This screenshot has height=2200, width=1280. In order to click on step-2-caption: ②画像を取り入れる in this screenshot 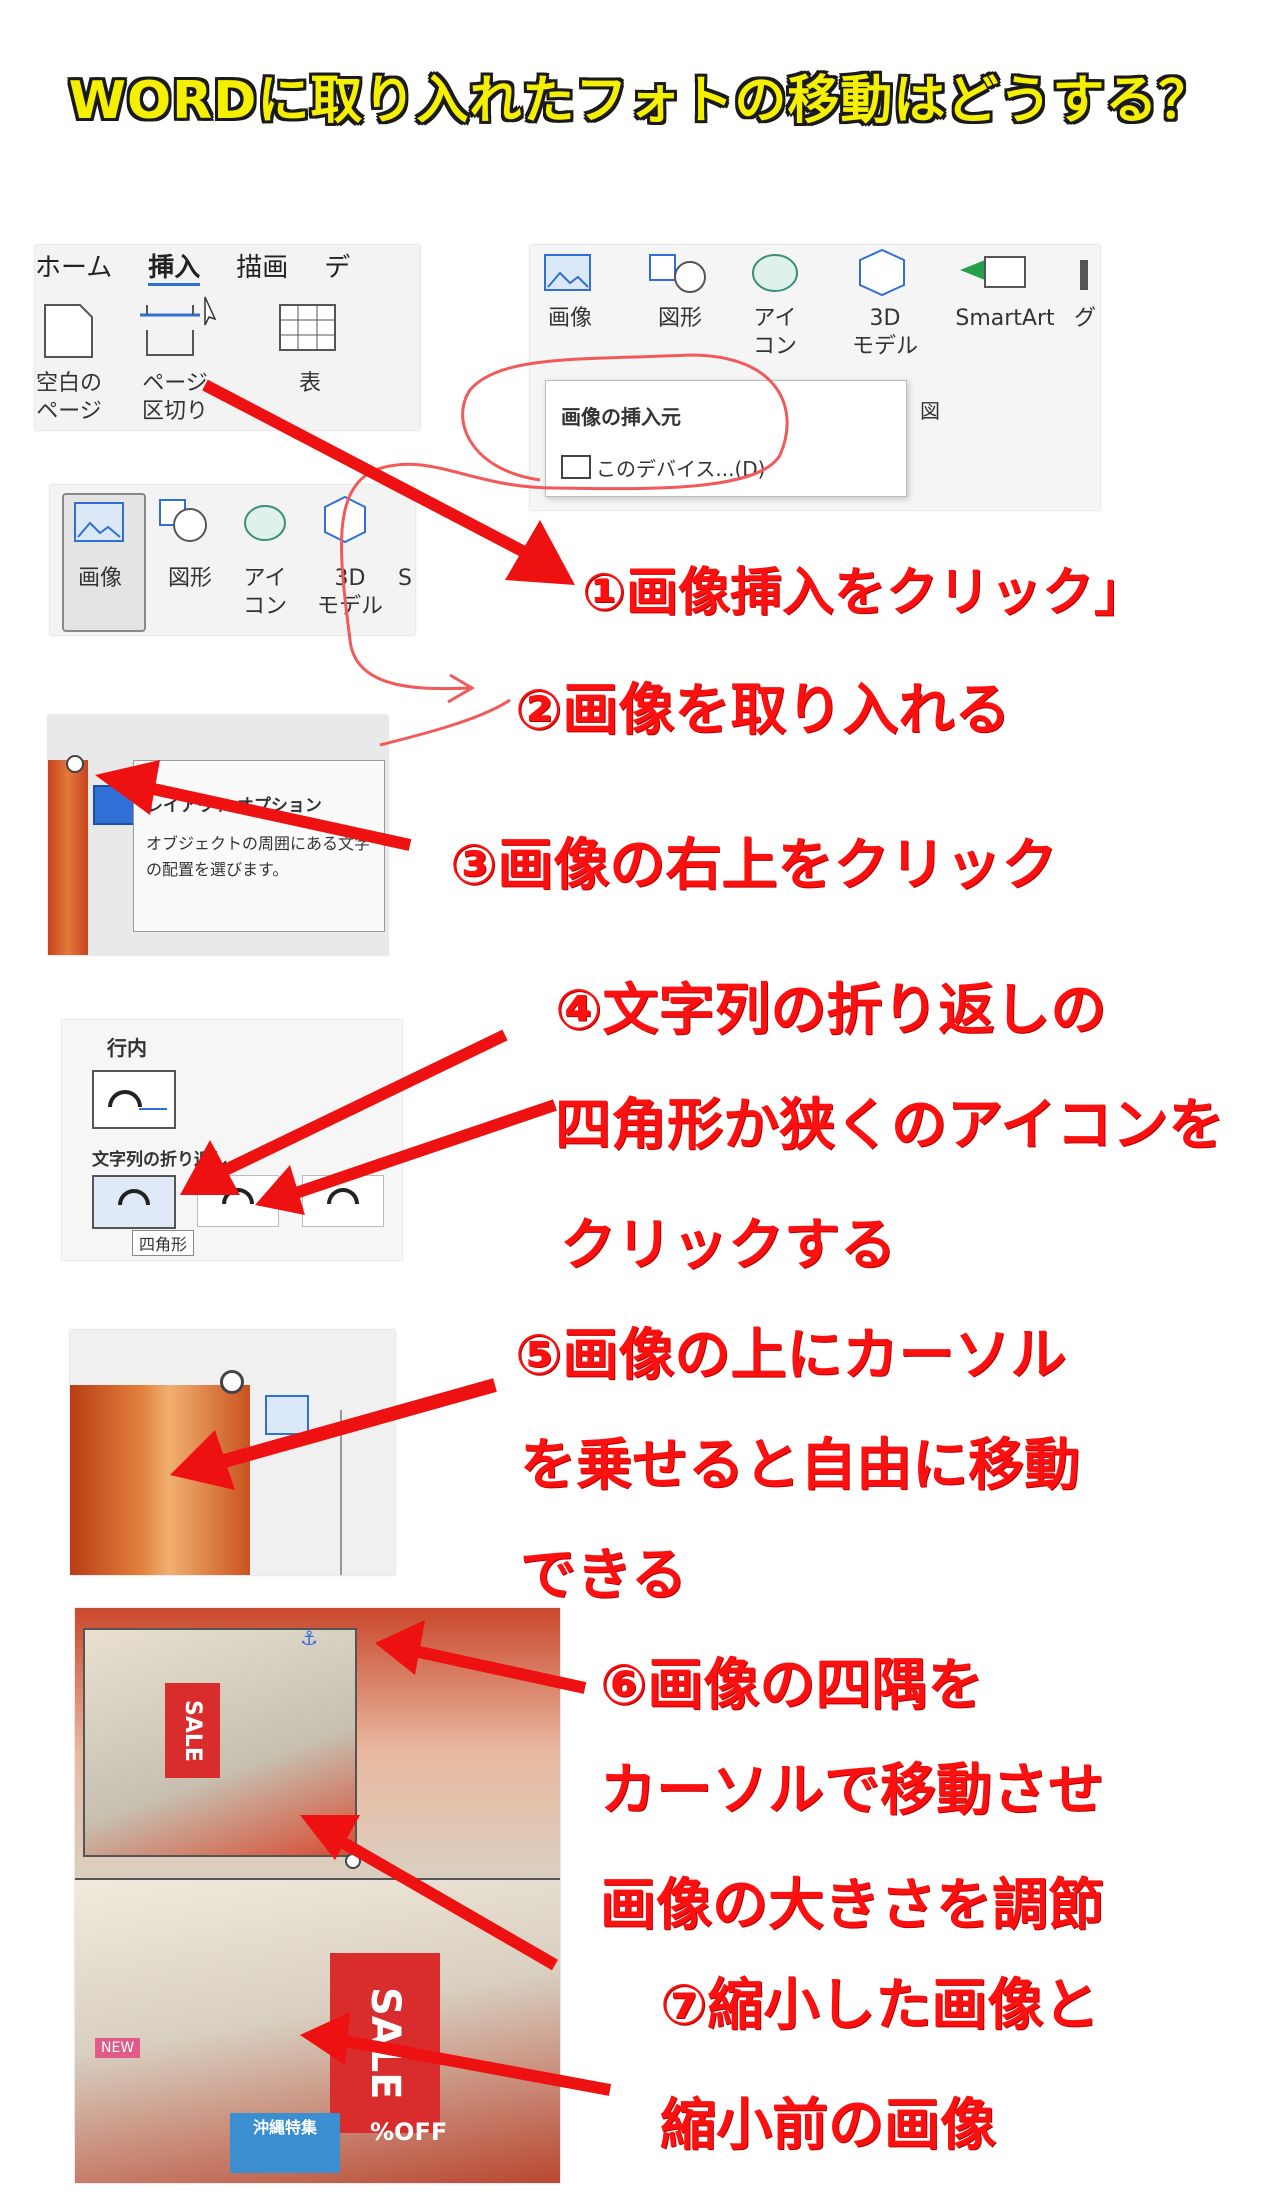, I will do `click(763, 710)`.